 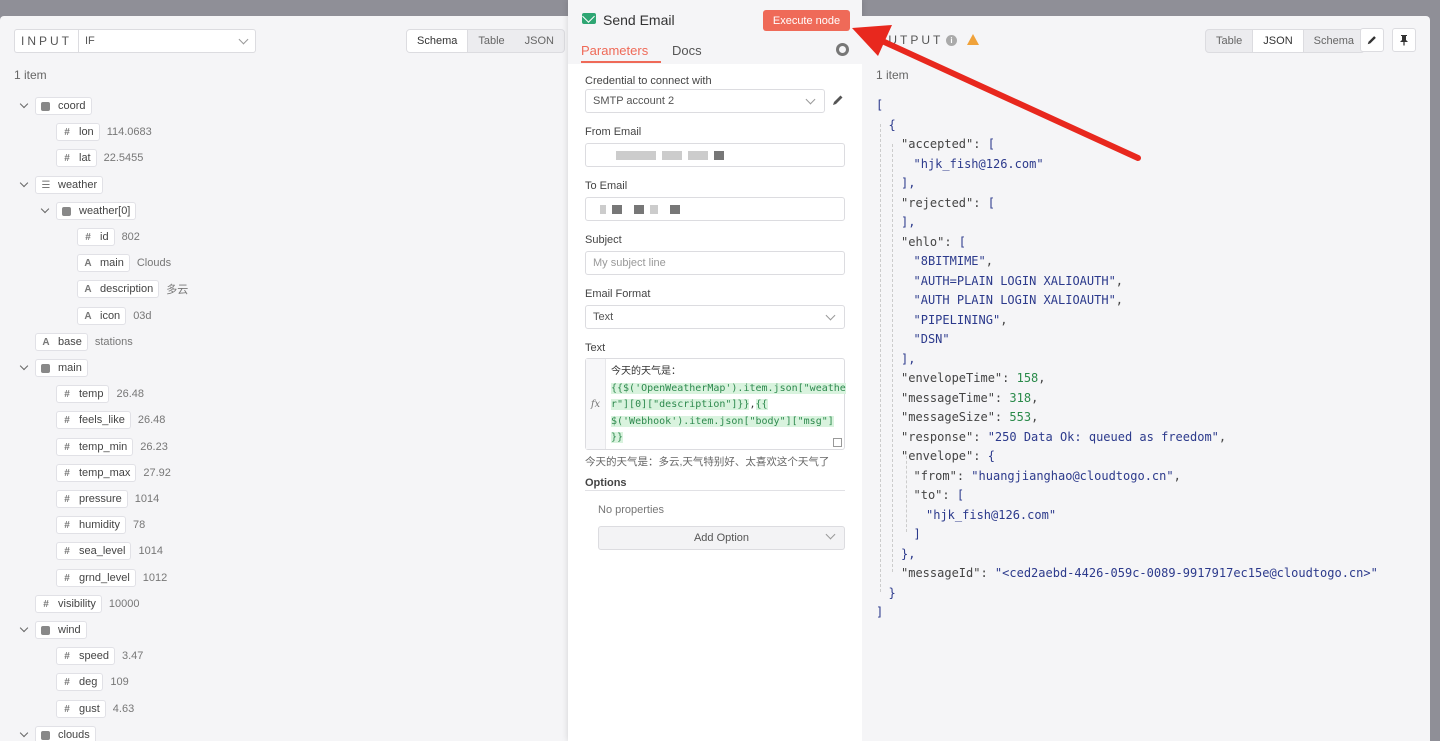 What do you see at coordinates (46, 342) in the screenshot?
I see `string-type-icon: A` at bounding box center [46, 342].